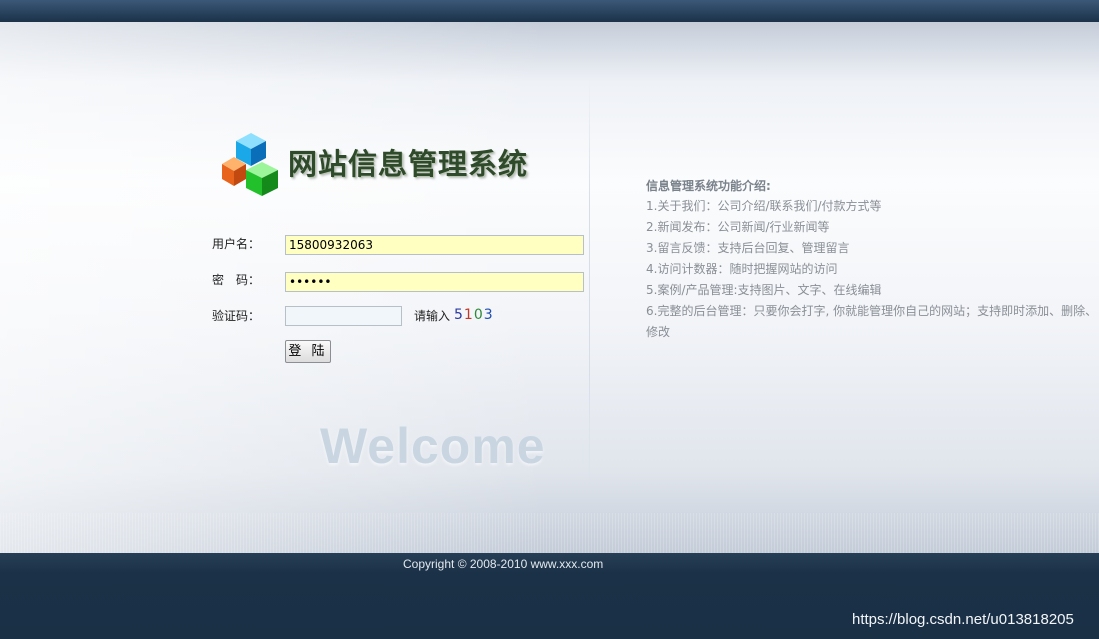 The height and width of the screenshot is (639, 1099). What do you see at coordinates (236, 244) in the screenshot?
I see `username-label: 用户名：` at bounding box center [236, 244].